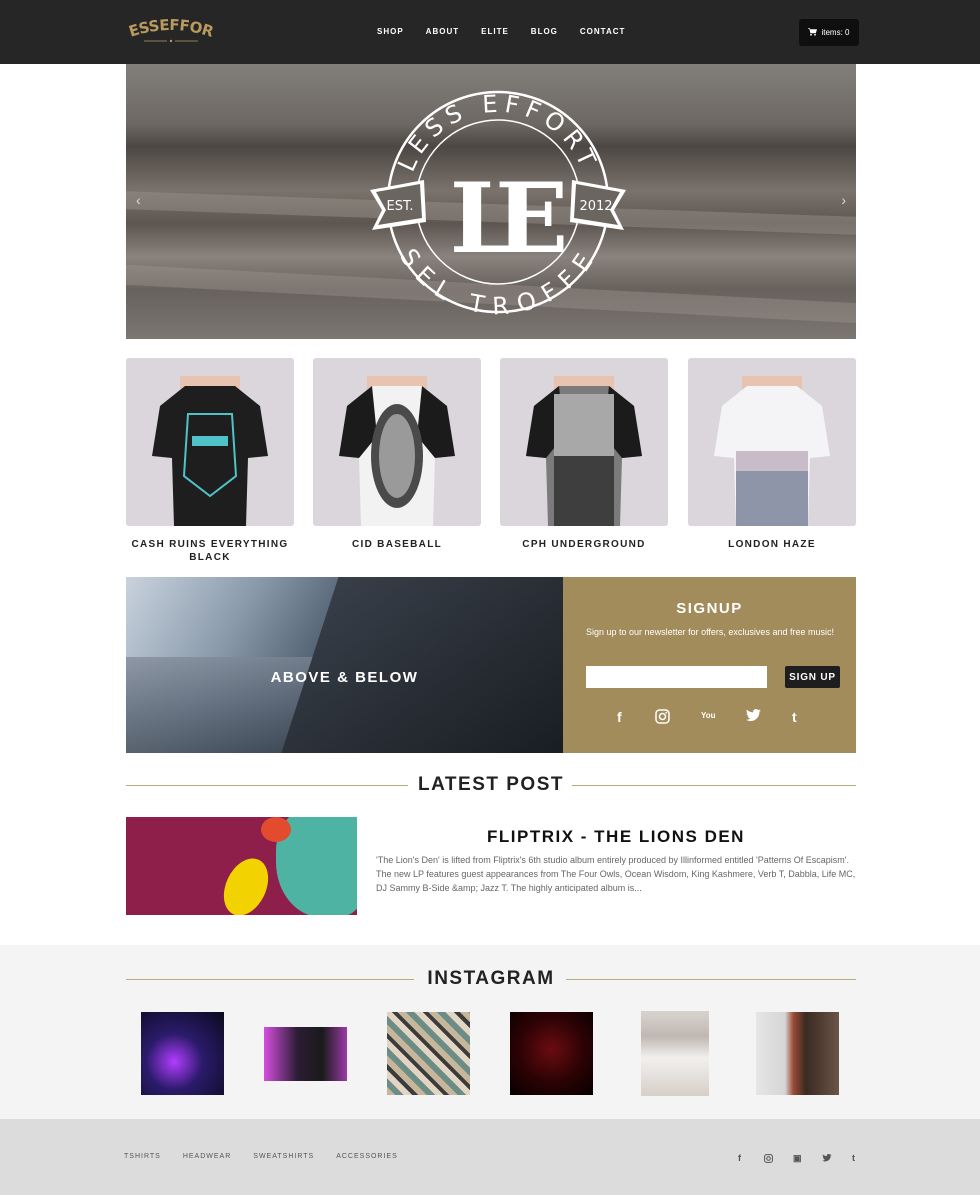 Image resolution: width=980 pixels, height=1195 pixels. I want to click on cart-label: items: 0, so click(835, 32).